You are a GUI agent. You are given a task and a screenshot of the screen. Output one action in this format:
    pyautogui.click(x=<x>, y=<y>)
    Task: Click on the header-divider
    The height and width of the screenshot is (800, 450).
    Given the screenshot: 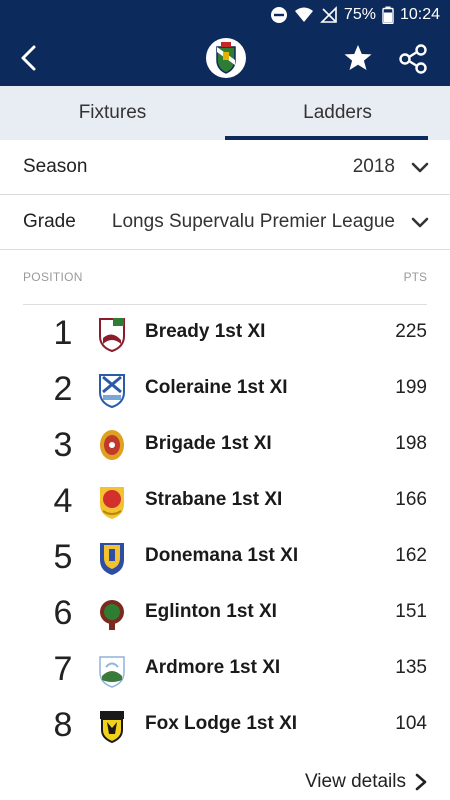 What is the action you would take?
    pyautogui.click(x=225, y=304)
    